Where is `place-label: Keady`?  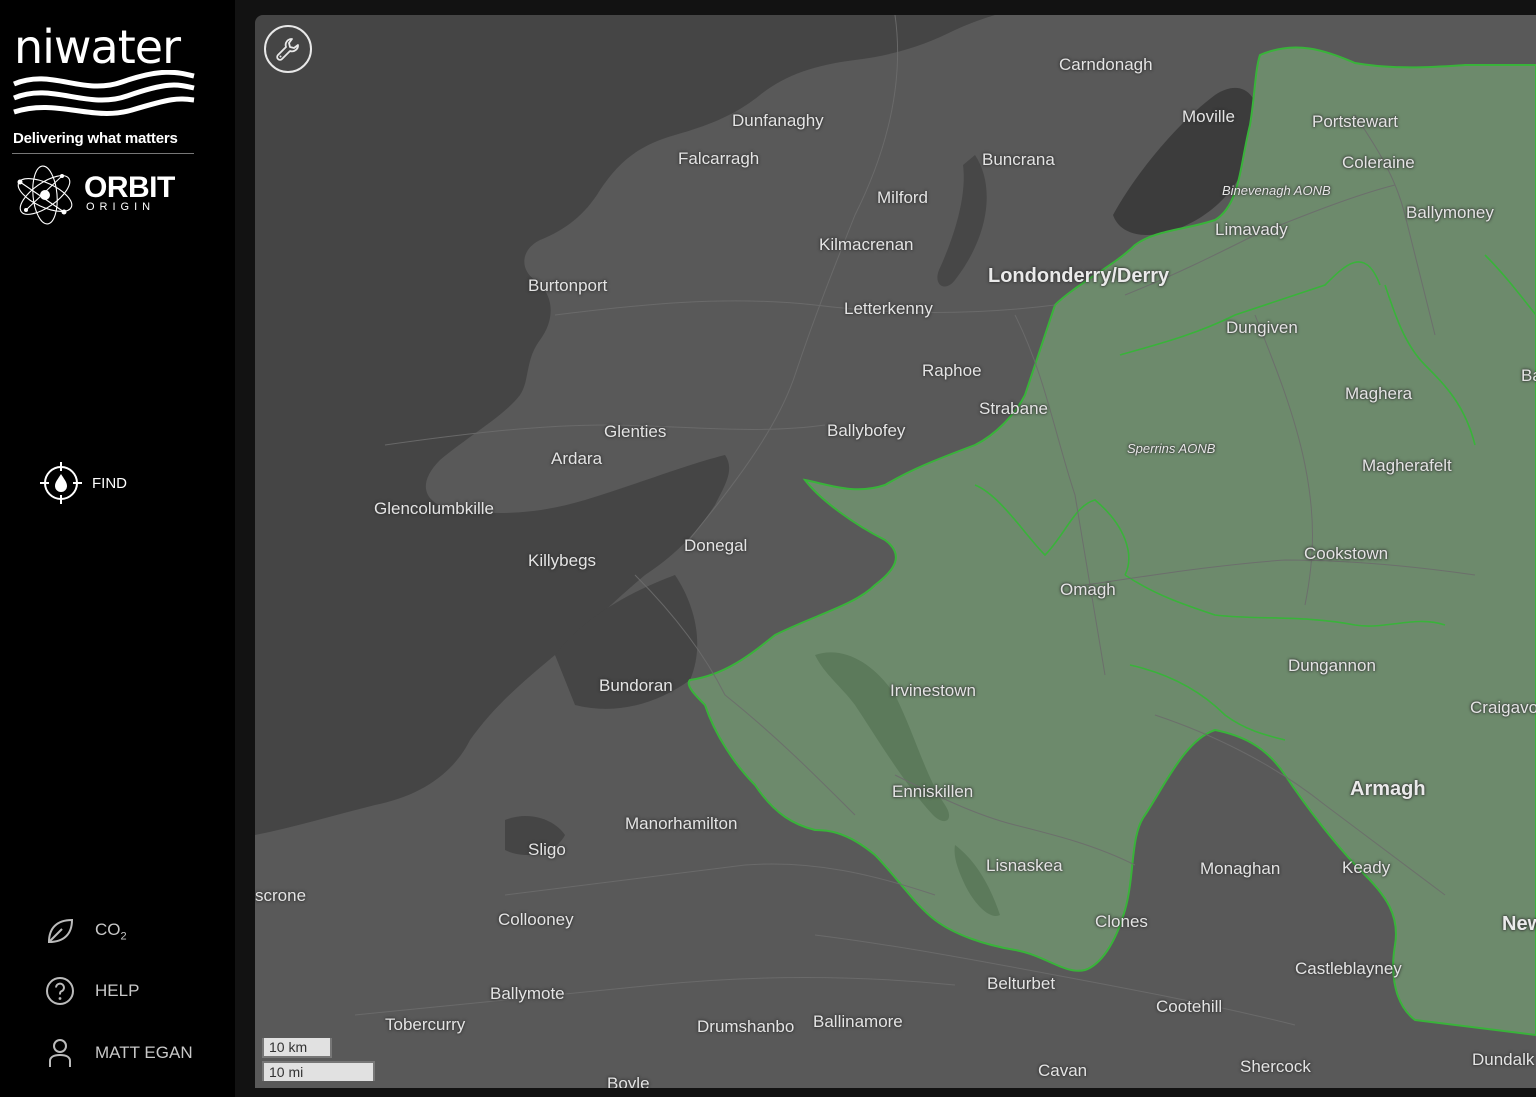
place-label: Keady is located at coordinates (1366, 867).